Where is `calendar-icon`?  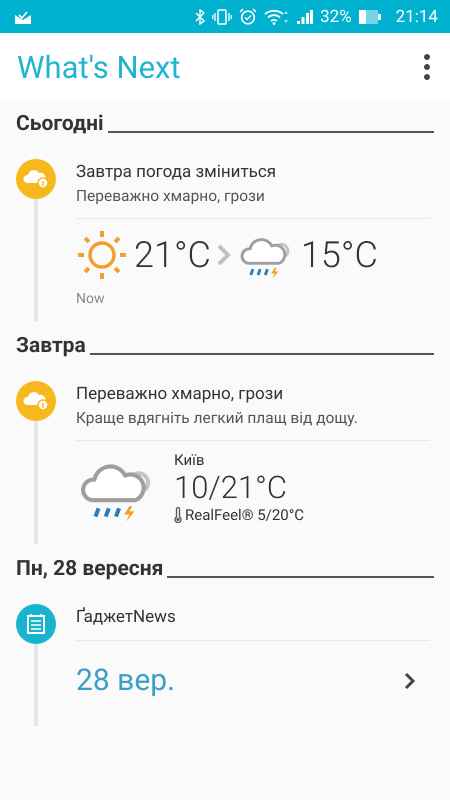 calendar-icon is located at coordinates (36, 624).